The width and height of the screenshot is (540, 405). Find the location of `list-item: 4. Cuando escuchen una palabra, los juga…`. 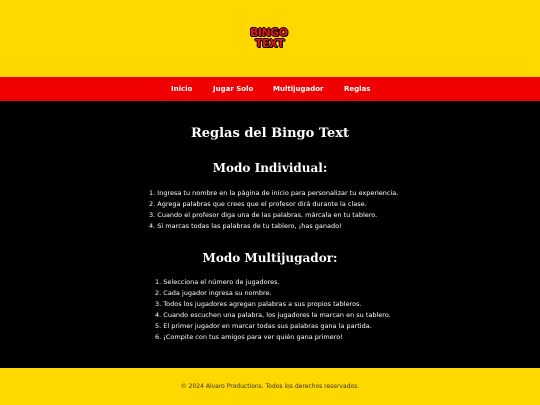

list-item: 4. Cuando escuchen una palabra, los juga… is located at coordinates (273, 315).